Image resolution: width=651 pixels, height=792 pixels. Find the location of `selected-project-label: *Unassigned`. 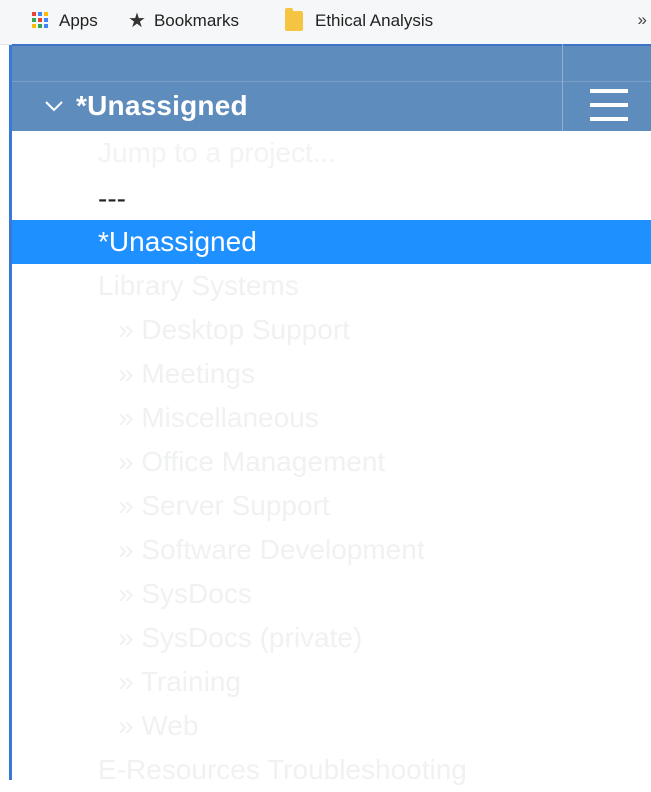

selected-project-label: *Unassigned is located at coordinates (162, 105).